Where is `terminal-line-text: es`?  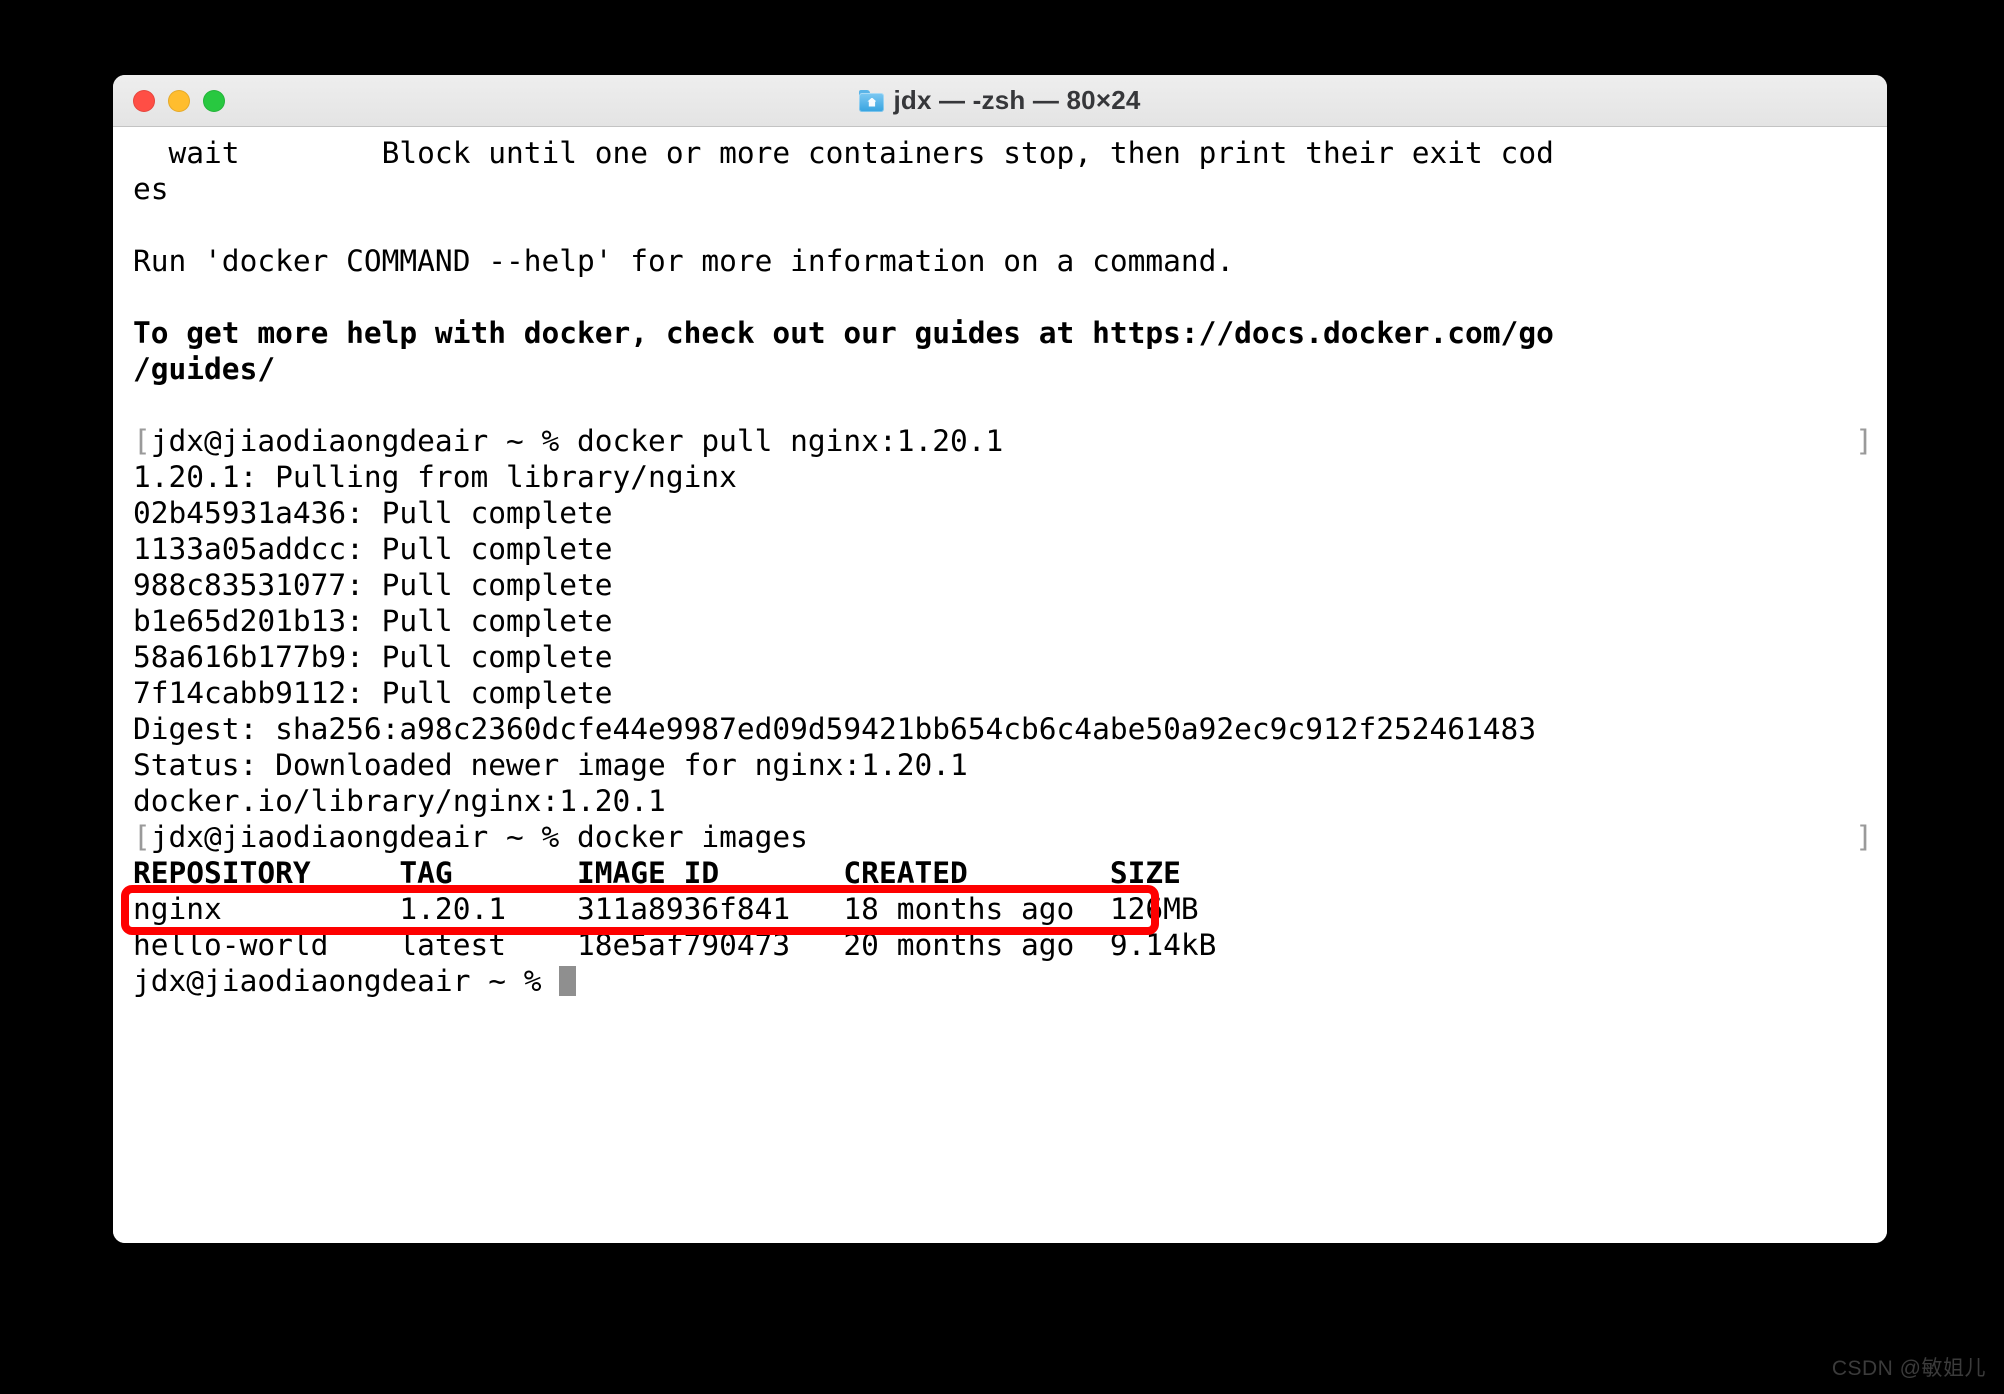
terminal-line-text: es is located at coordinates (151, 189).